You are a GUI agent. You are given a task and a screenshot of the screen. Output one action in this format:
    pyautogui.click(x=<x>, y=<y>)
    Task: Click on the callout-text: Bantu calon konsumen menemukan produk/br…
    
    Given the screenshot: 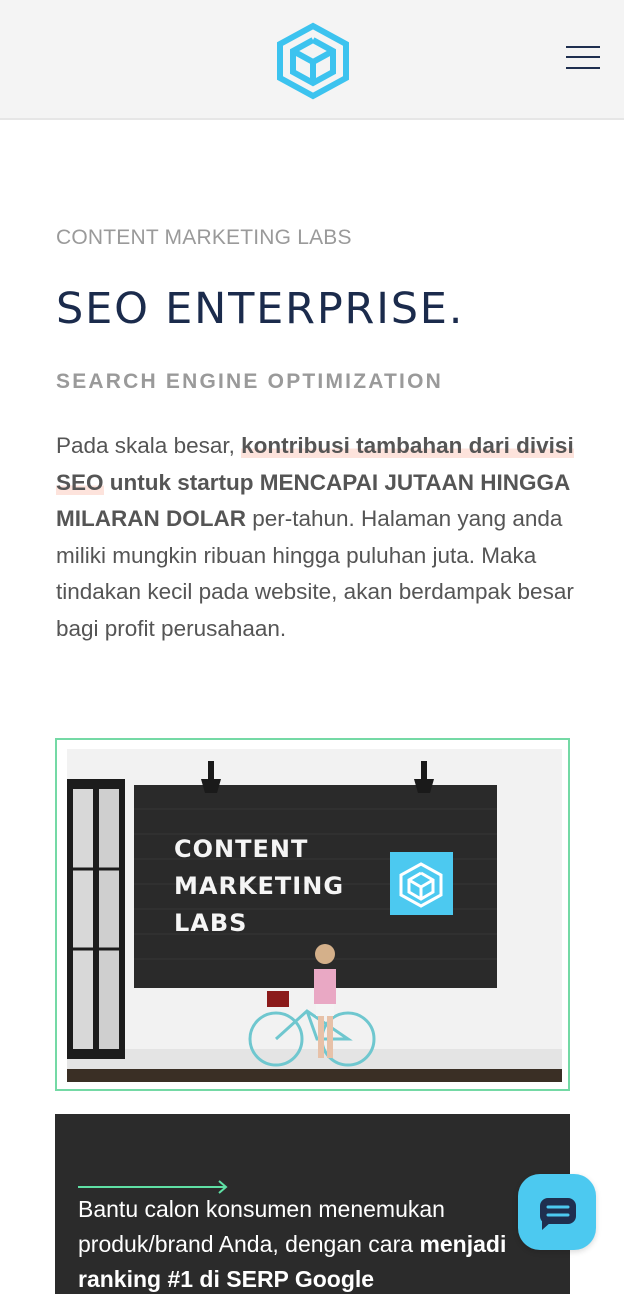 What is the action you would take?
    pyautogui.click(x=313, y=1244)
    